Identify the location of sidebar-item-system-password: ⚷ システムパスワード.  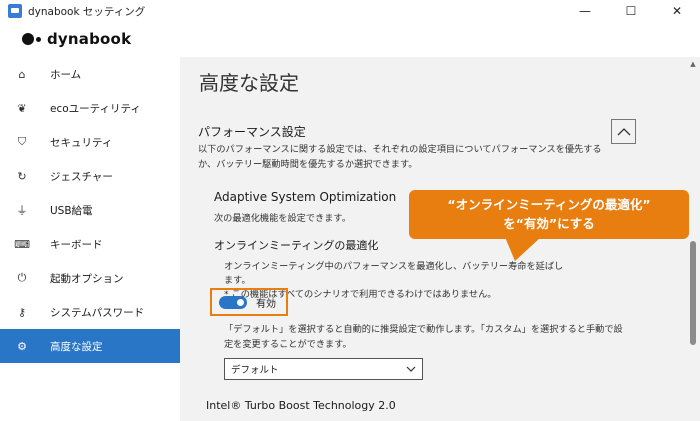
(90, 312).